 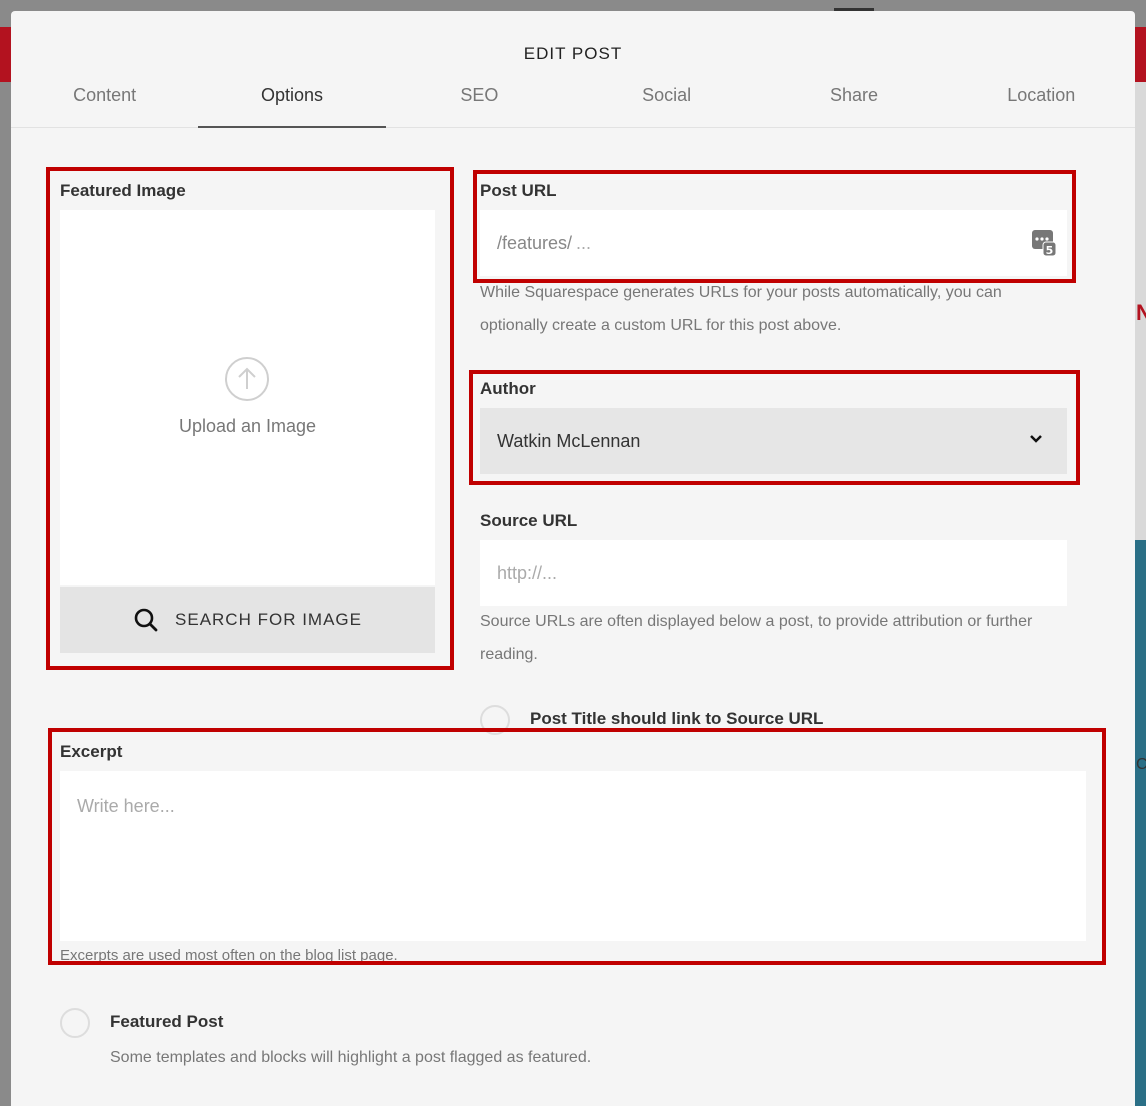 I want to click on highlight-box-post-url, so click(x=774, y=226).